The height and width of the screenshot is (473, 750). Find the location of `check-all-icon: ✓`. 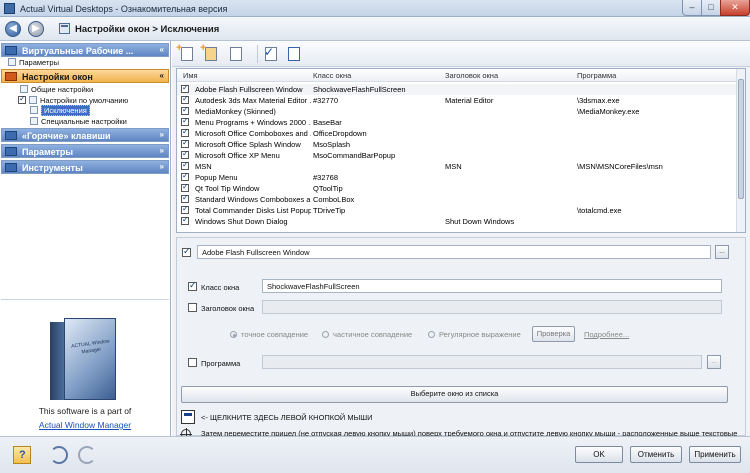

check-all-icon: ✓ is located at coordinates (271, 54).